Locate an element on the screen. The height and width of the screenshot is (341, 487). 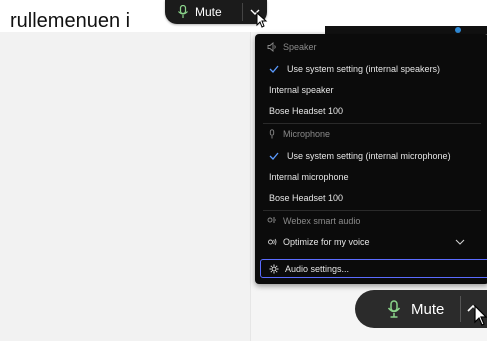
speaker-option-label: Bose Headset 100 is located at coordinates (306, 111).